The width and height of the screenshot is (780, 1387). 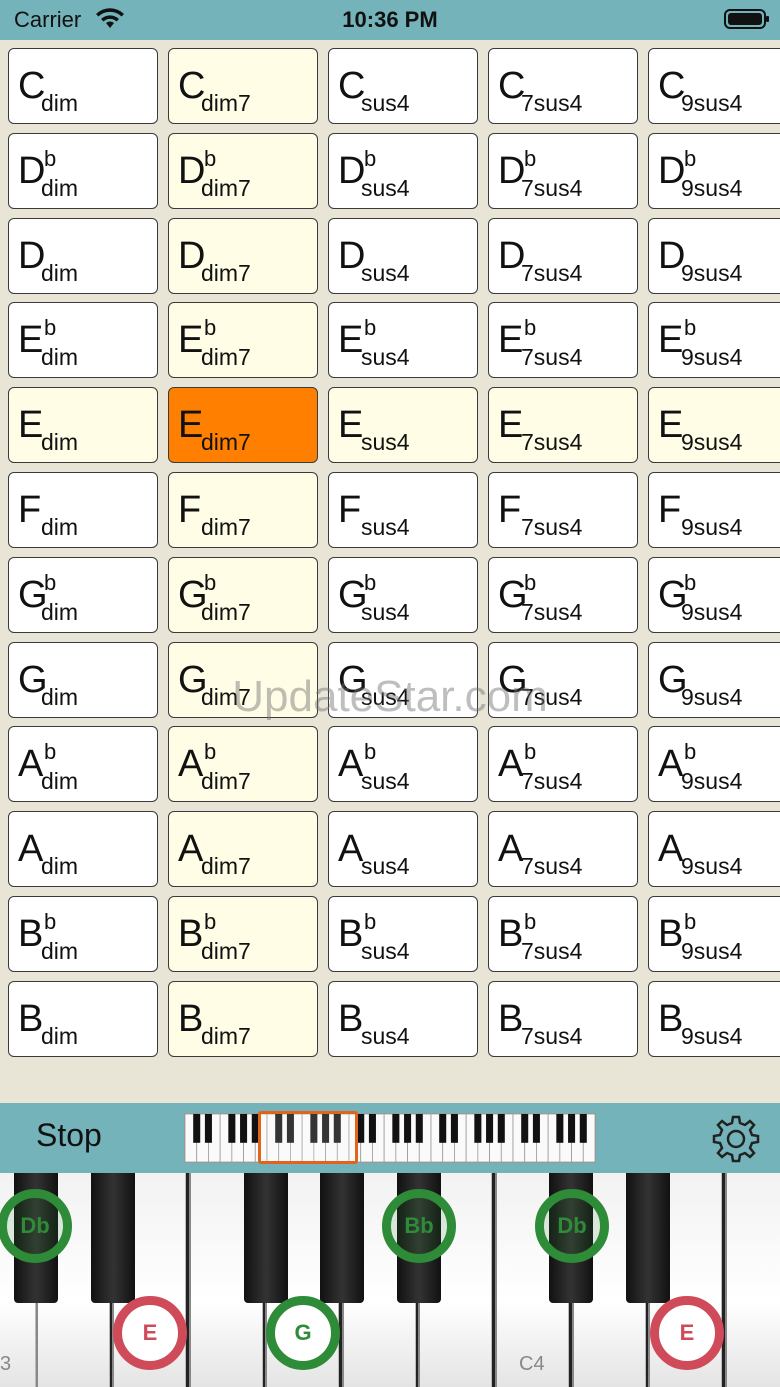 What do you see at coordinates (303, 1333) in the screenshot?
I see `note-marker: G` at bounding box center [303, 1333].